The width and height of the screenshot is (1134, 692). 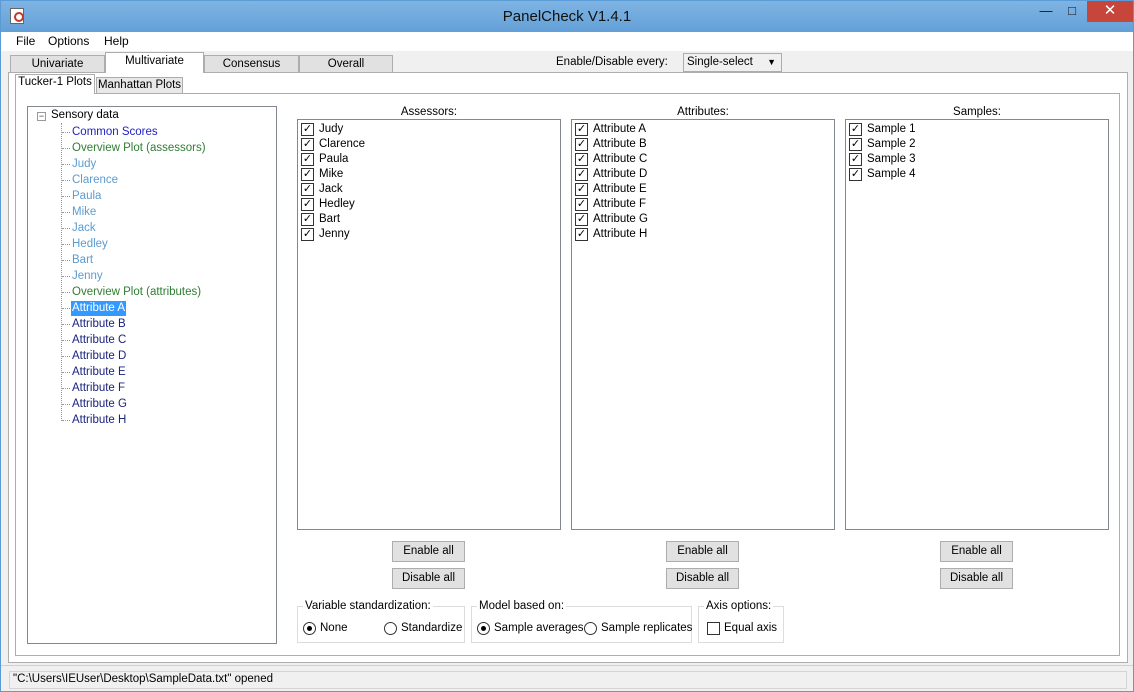 I want to click on tab-univariate: Univariate, so click(x=57, y=64).